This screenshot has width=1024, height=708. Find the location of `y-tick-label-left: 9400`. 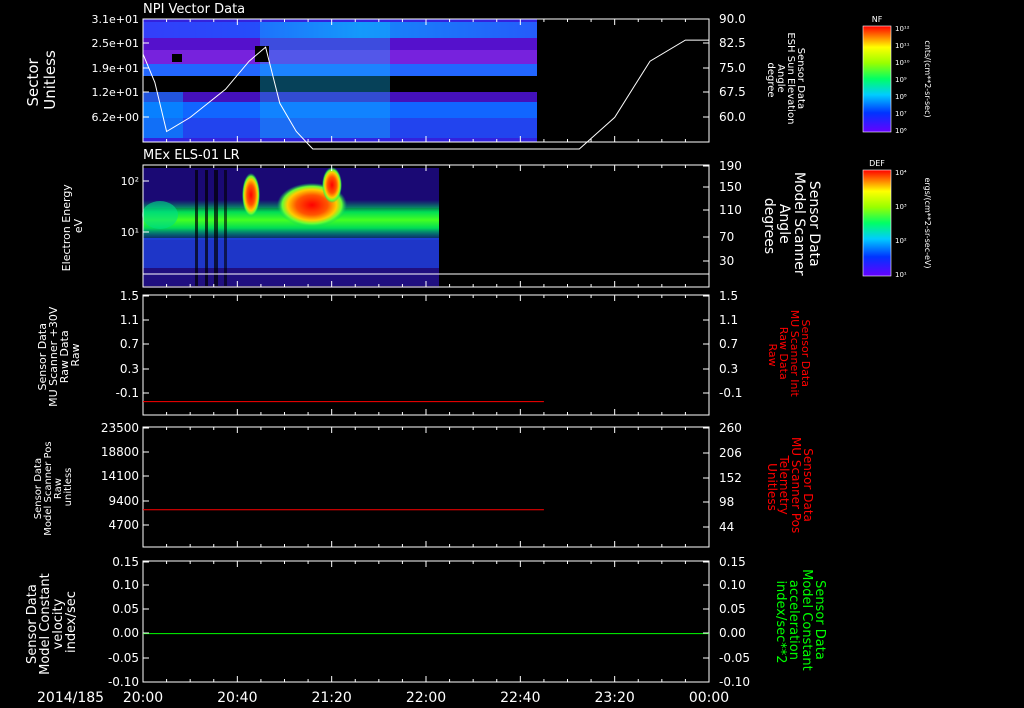

y-tick-label-left: 9400 is located at coordinates (123, 501).